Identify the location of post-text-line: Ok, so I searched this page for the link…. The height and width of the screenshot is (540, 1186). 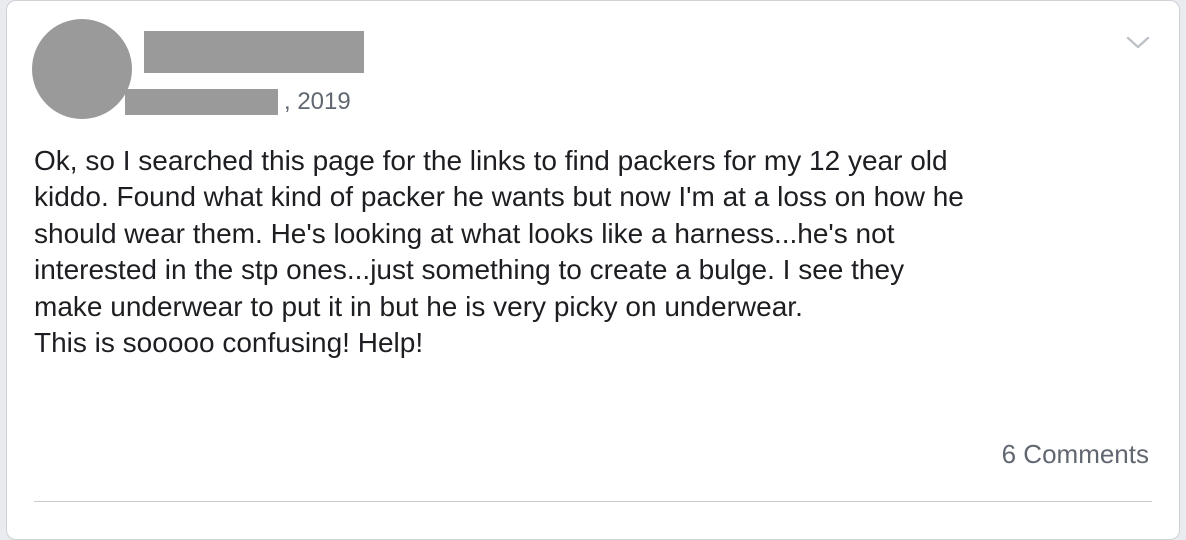
(491, 160).